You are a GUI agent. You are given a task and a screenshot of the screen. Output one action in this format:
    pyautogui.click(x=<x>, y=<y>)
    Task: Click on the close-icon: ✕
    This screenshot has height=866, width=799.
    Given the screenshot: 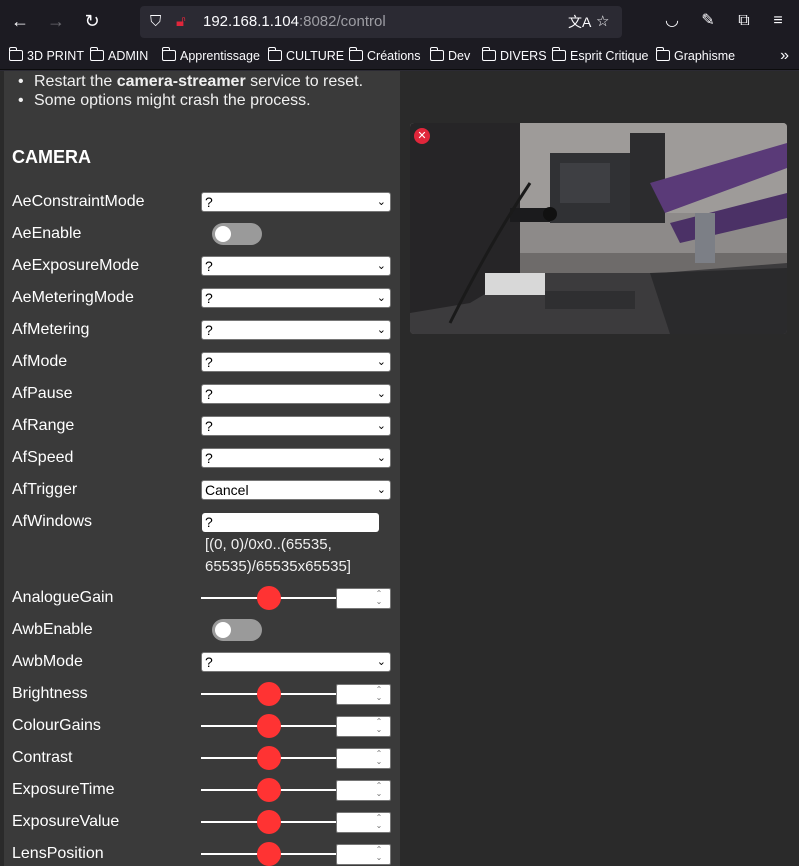 What is the action you would take?
    pyautogui.click(x=422, y=136)
    